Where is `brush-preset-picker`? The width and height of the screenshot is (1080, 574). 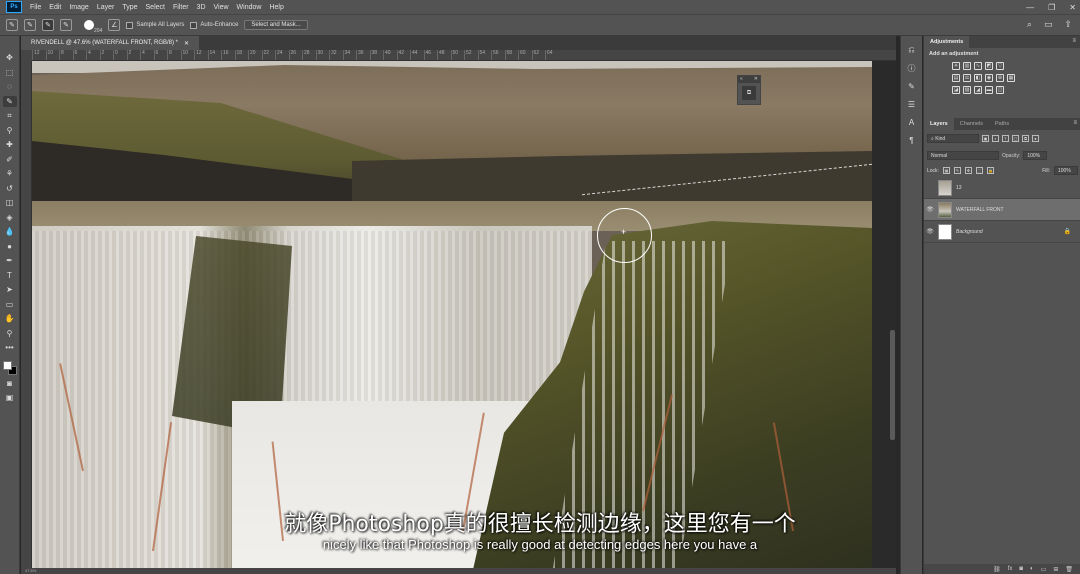 brush-preset-picker is located at coordinates (89, 25).